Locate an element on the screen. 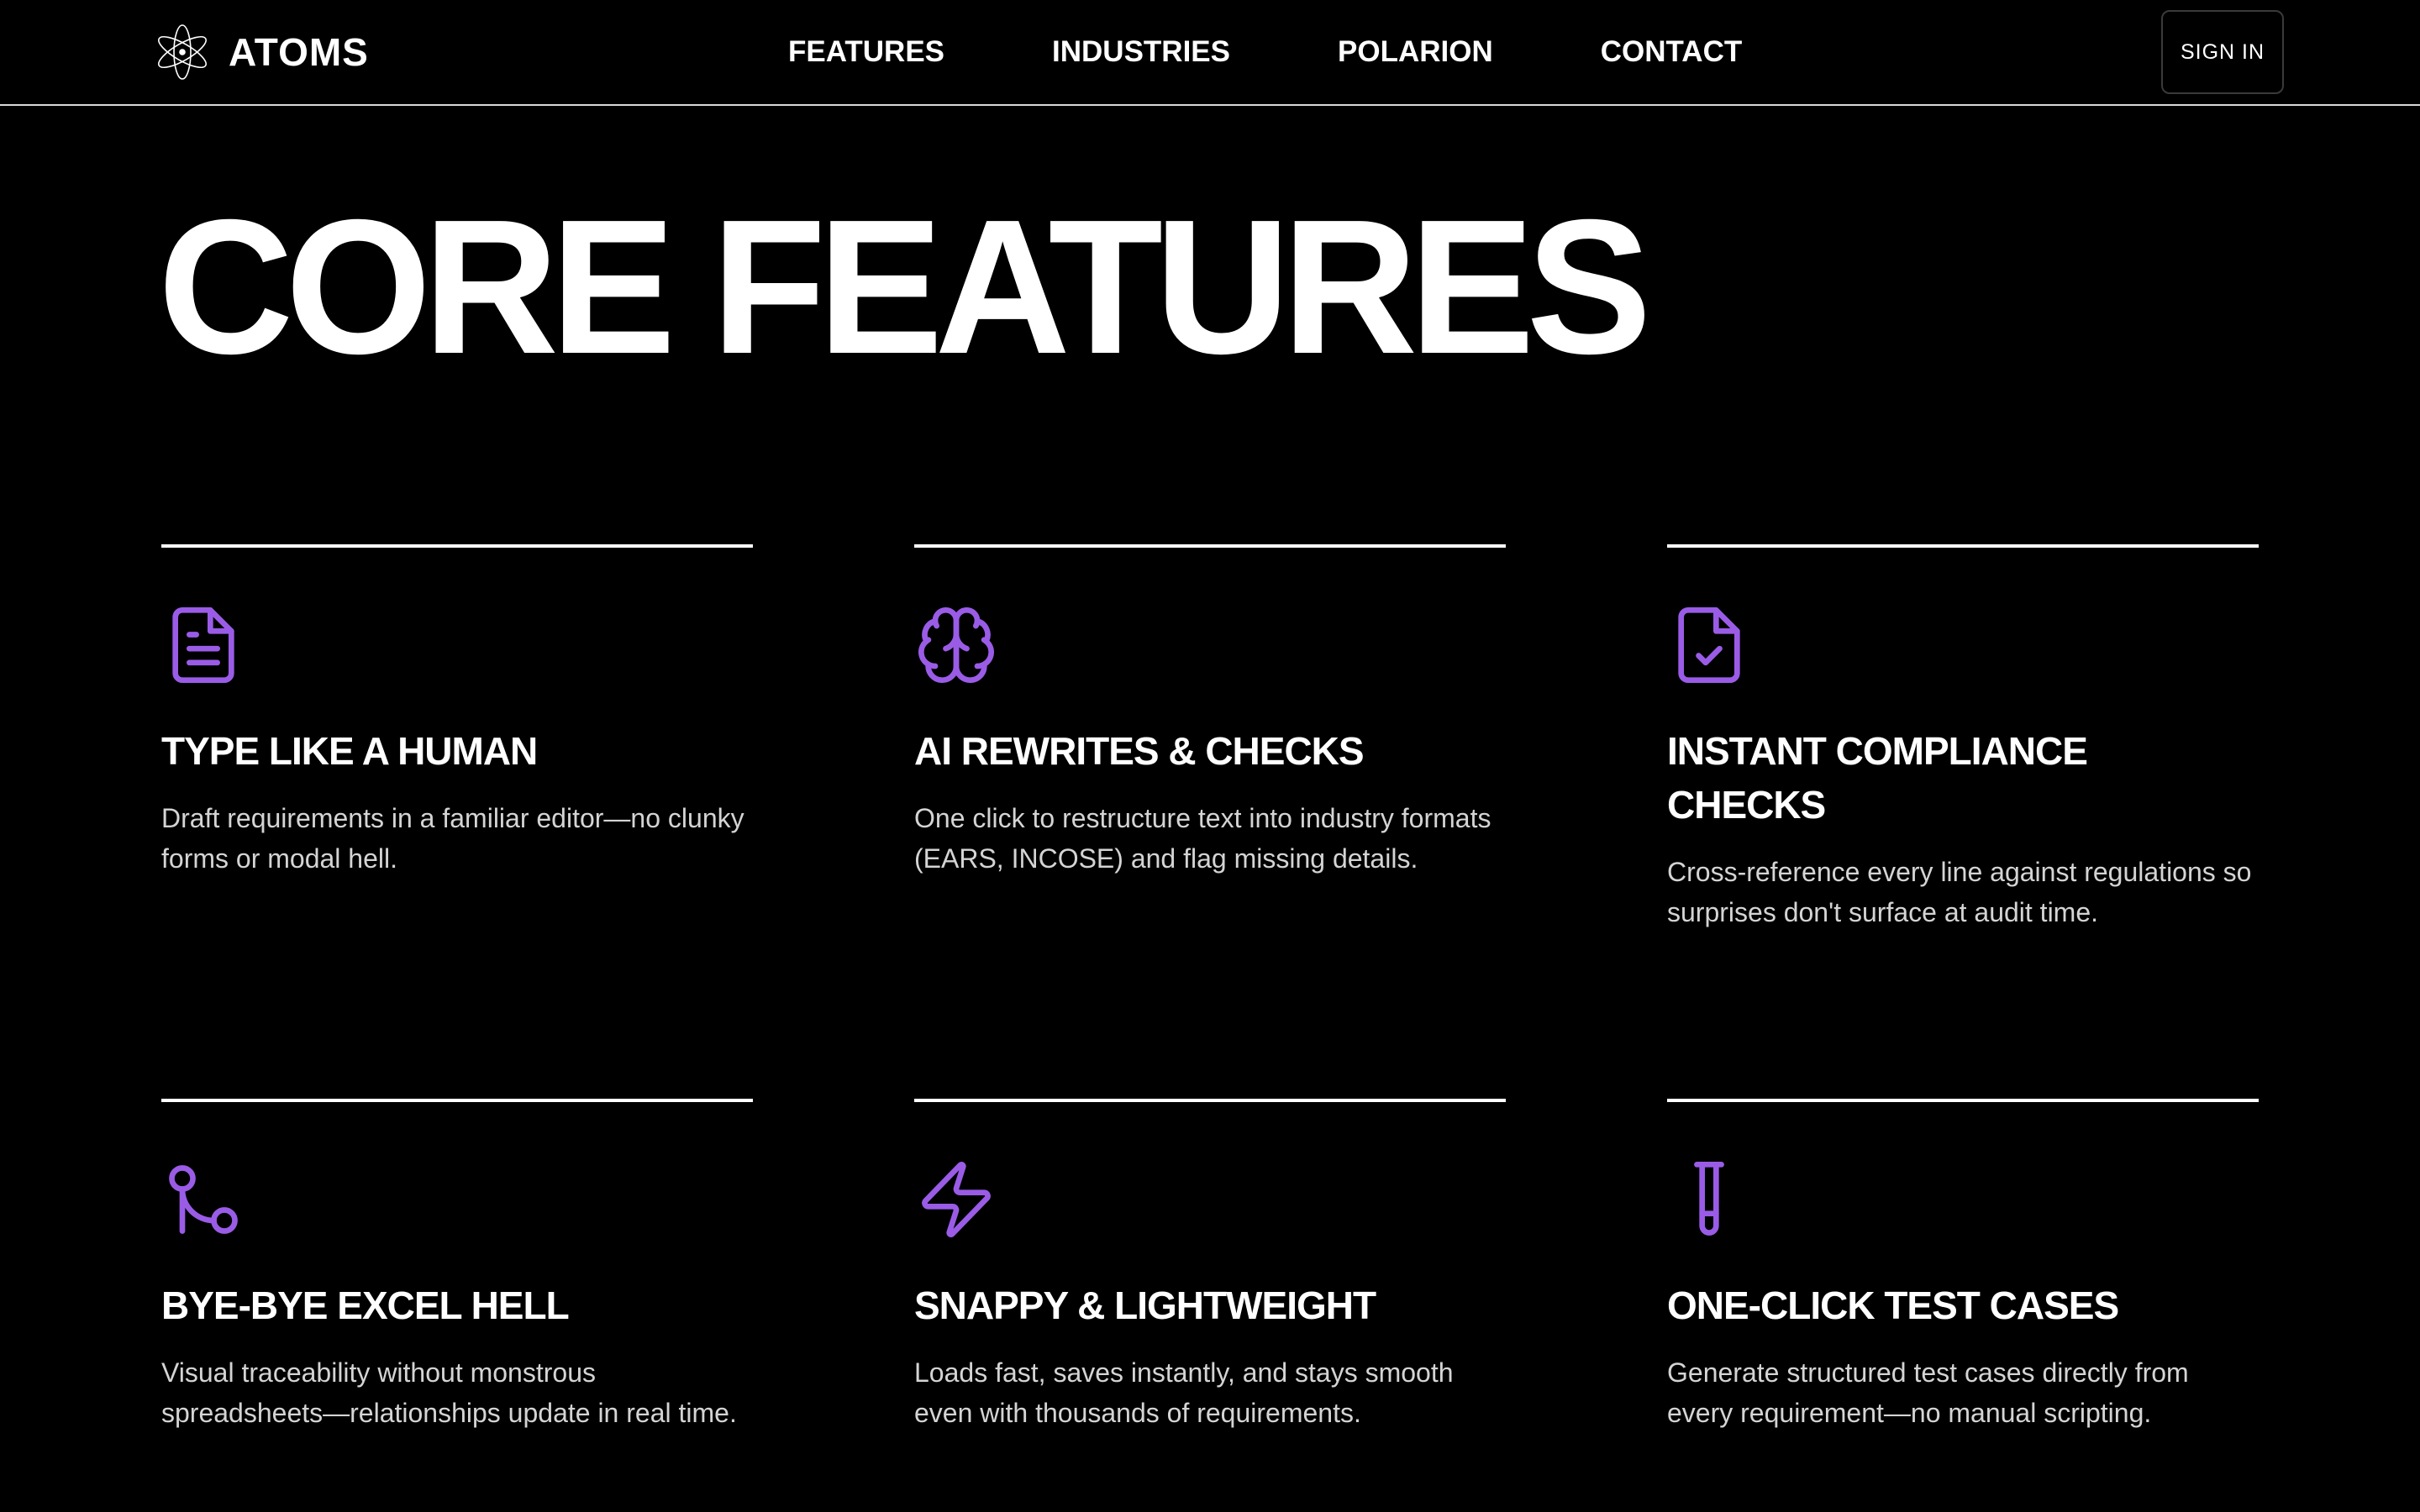 This screenshot has height=1512, width=2420. feature-title: INSTANT COMPLIANCE CHECKS is located at coordinates (1877, 778).